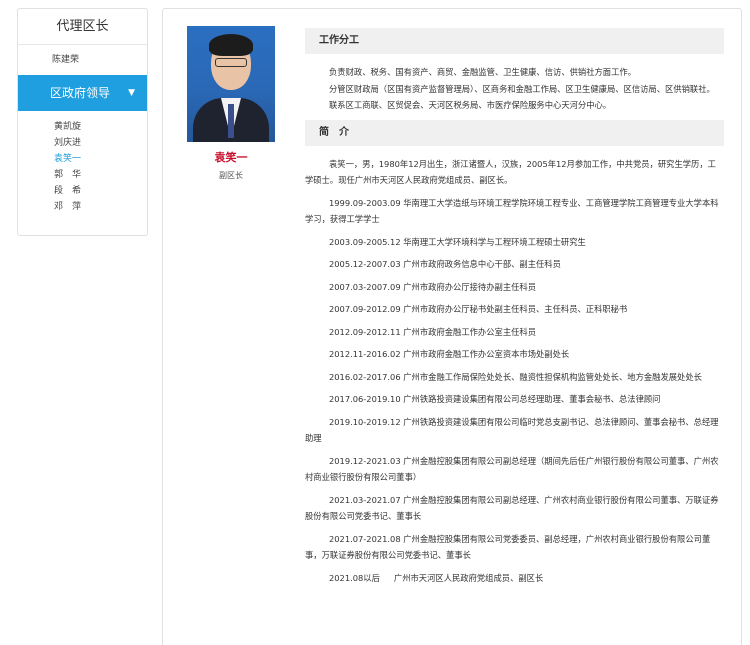  Describe the element at coordinates (514, 132) in the screenshot. I see `intro-heading: 简 介` at that location.